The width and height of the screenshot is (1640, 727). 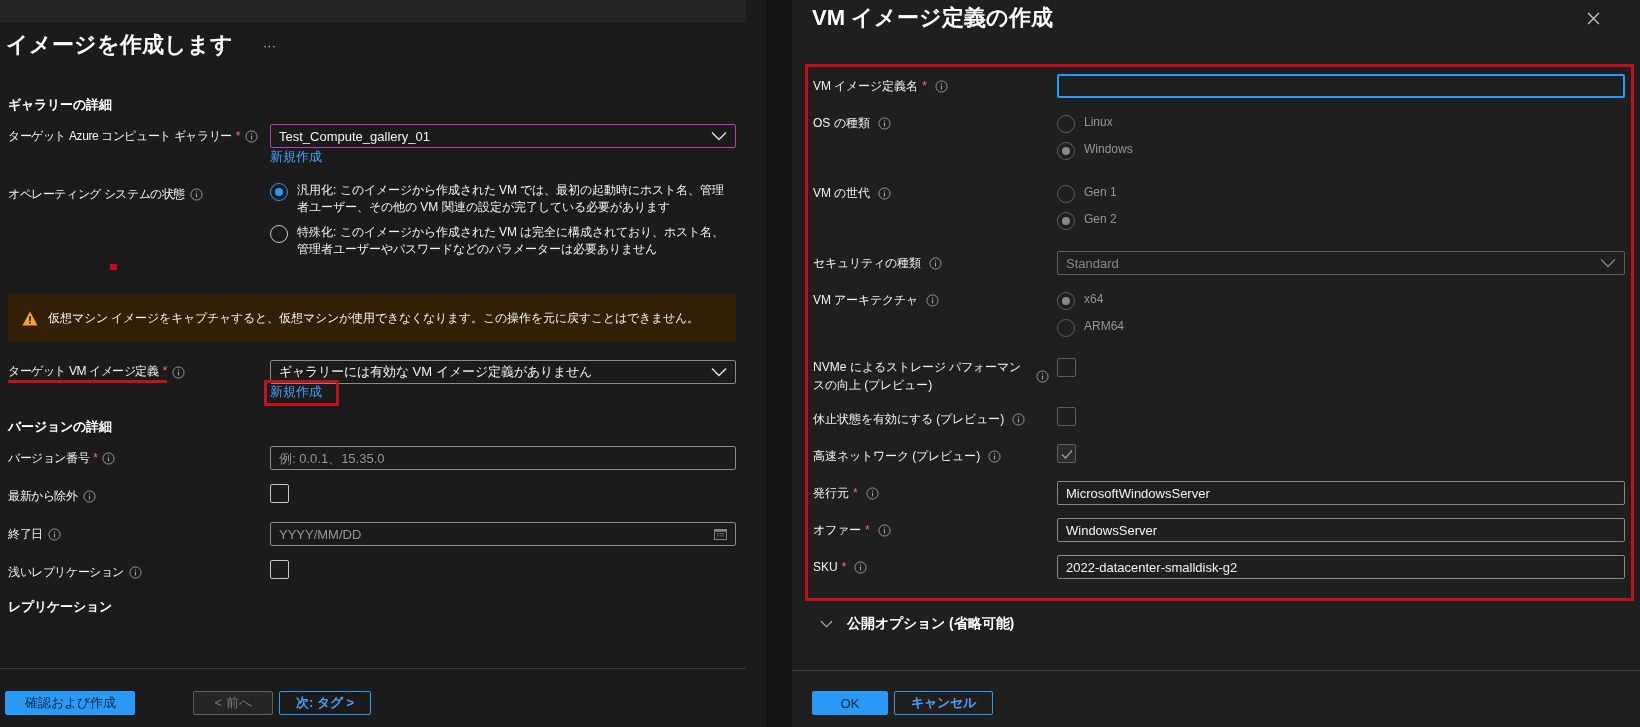 I want to click on warning-text: 仮想マシン イメージをキャプチャすると、仮想マシンが使用できなくなります。この操作を元に戻すことはできません。, so click(x=374, y=318).